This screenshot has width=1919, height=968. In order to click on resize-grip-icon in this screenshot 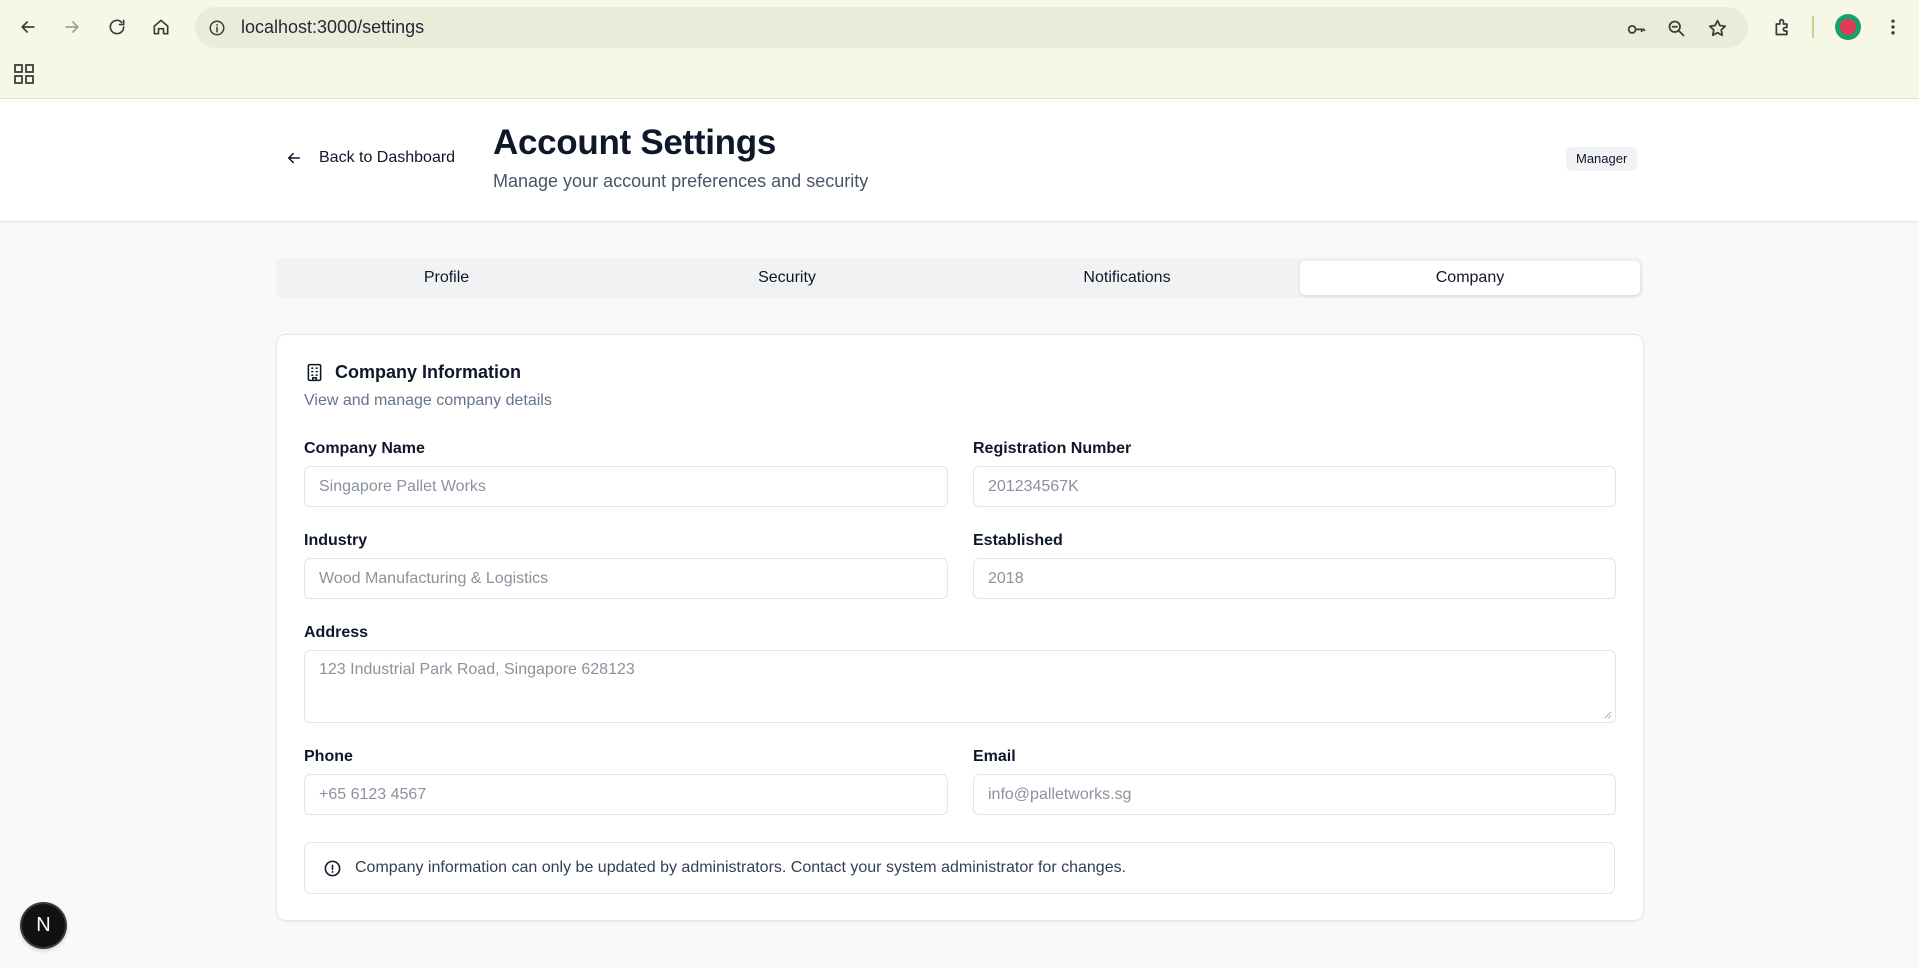, I will do `click(1607, 714)`.